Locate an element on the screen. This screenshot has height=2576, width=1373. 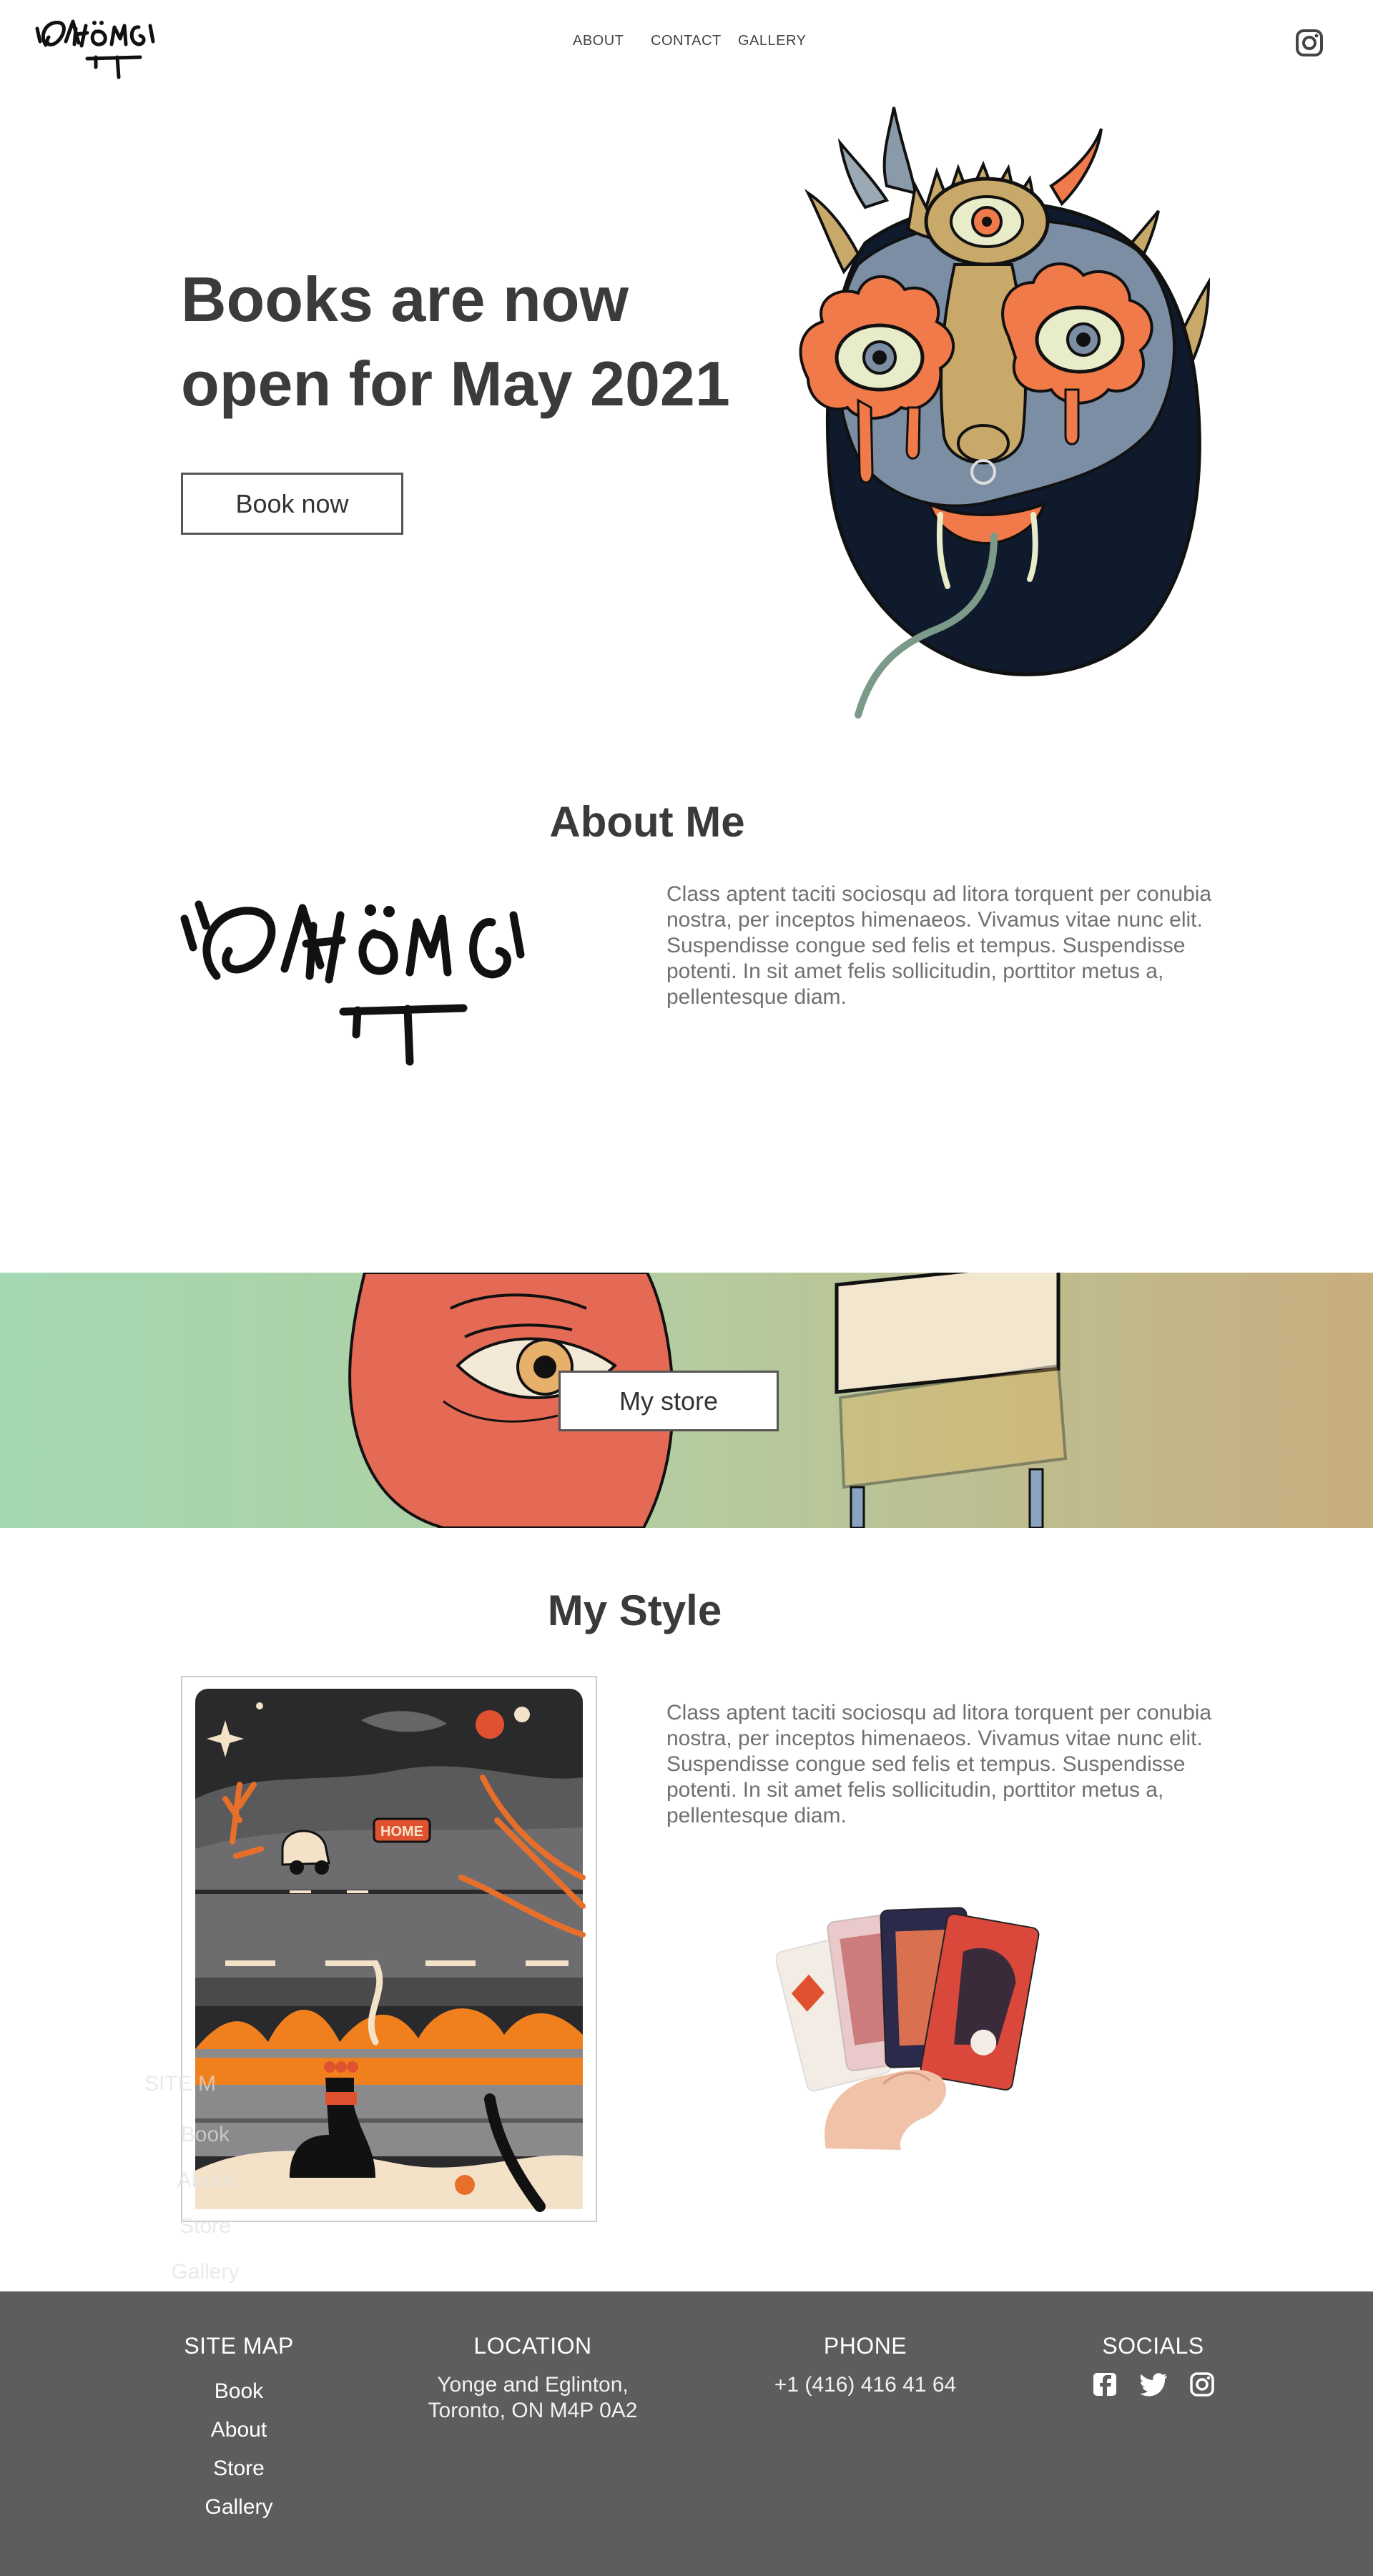
footer-link-book: Book is located at coordinates (239, 2391).